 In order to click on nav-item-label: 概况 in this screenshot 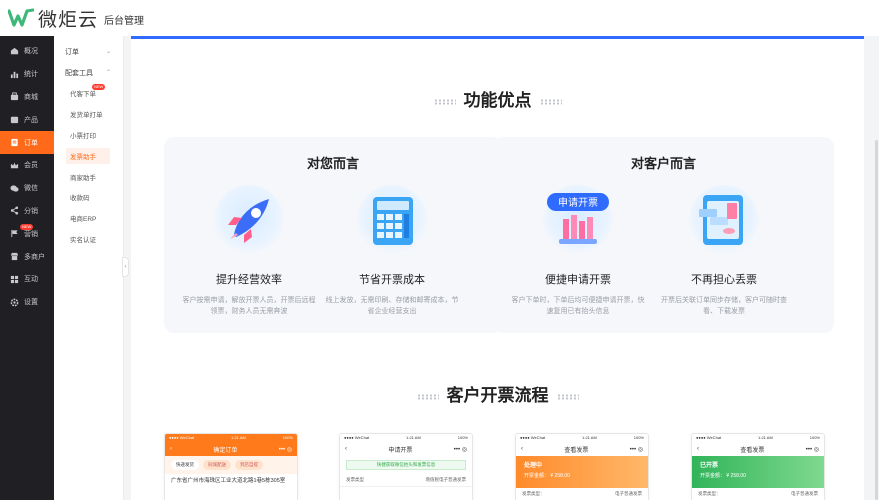, I will do `click(31, 52)`.